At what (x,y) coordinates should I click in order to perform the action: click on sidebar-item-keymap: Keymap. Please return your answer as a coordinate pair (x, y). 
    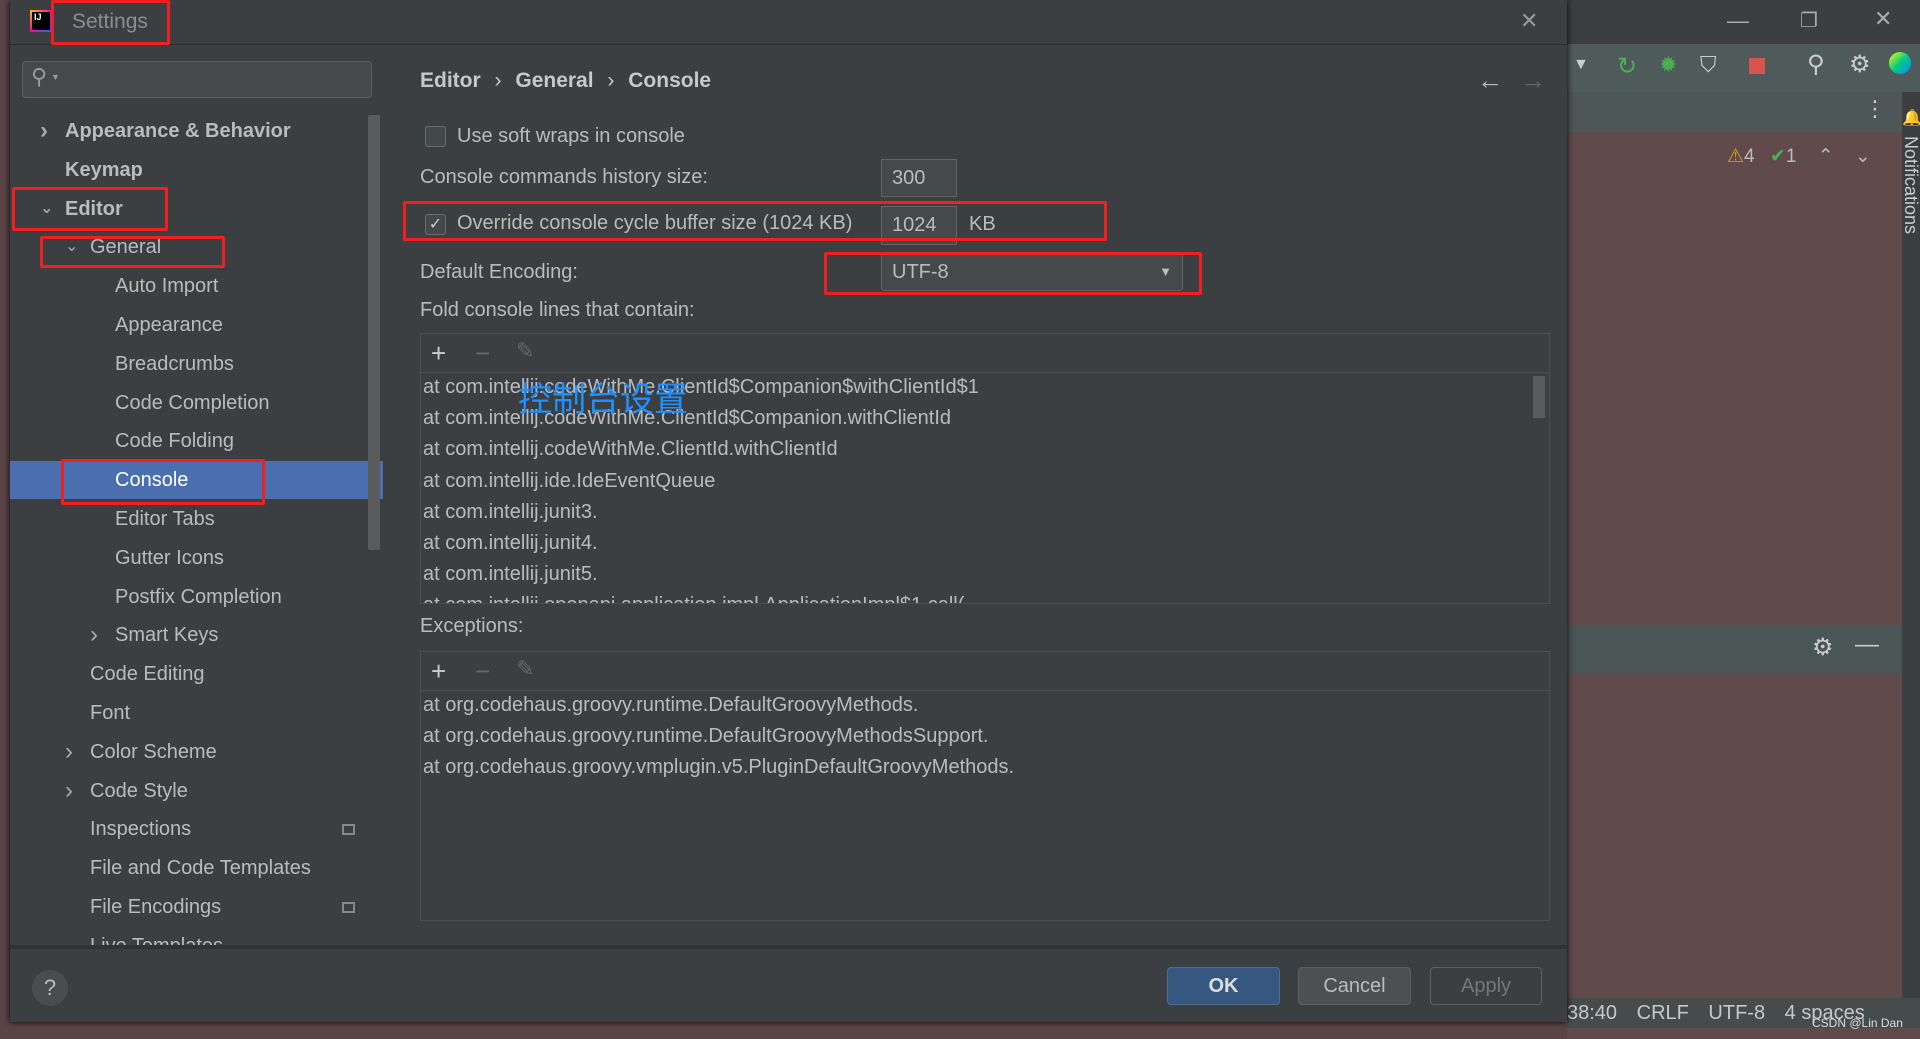
    Looking at the image, I should click on (196, 170).